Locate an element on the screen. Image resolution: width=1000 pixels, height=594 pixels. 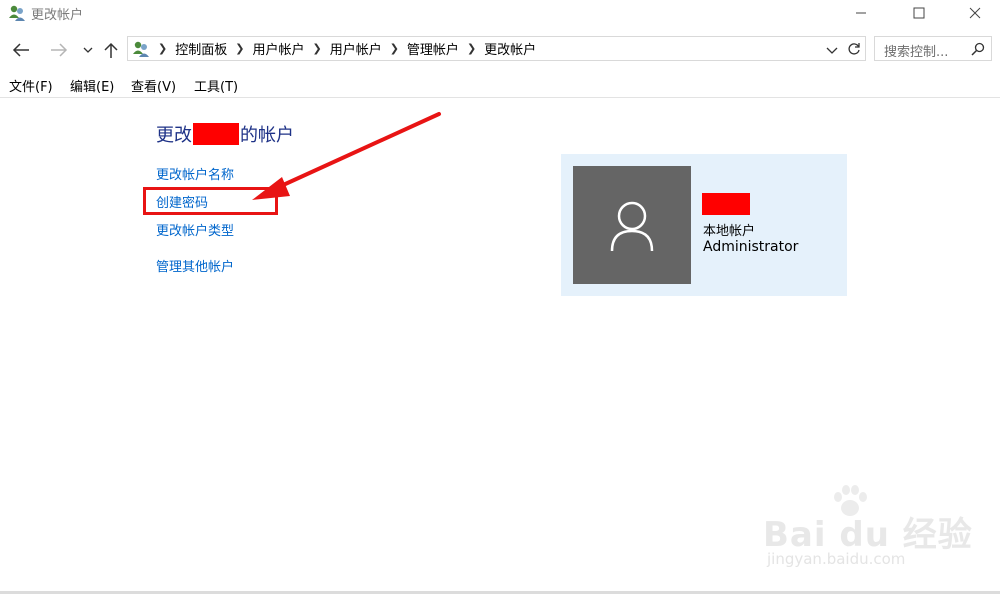
page-title-prefix: 更改 is located at coordinates (174, 135).